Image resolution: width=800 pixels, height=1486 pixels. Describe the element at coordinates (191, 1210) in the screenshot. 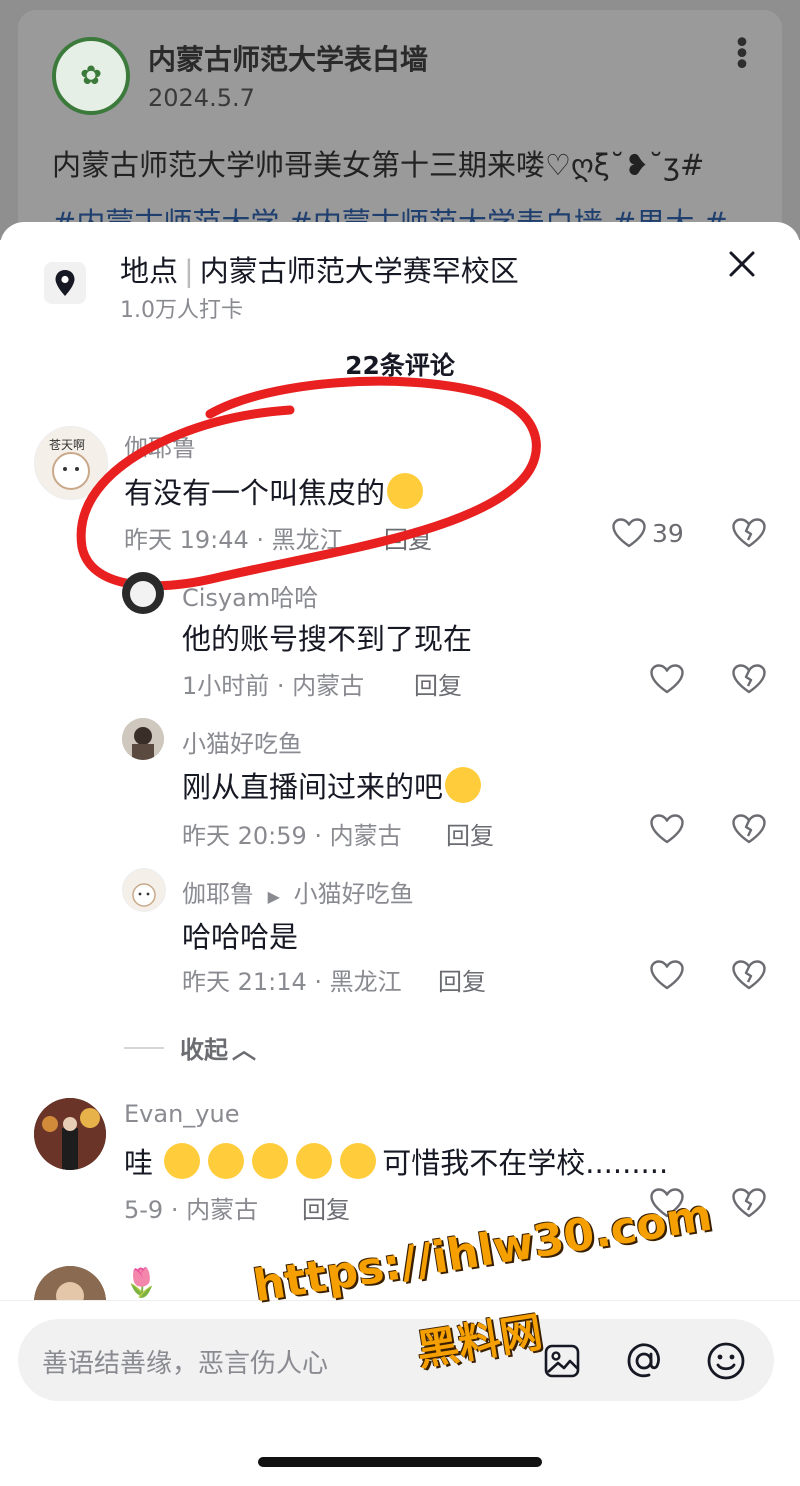

I see `comment-meta: 5-9 · 内蒙古` at that location.